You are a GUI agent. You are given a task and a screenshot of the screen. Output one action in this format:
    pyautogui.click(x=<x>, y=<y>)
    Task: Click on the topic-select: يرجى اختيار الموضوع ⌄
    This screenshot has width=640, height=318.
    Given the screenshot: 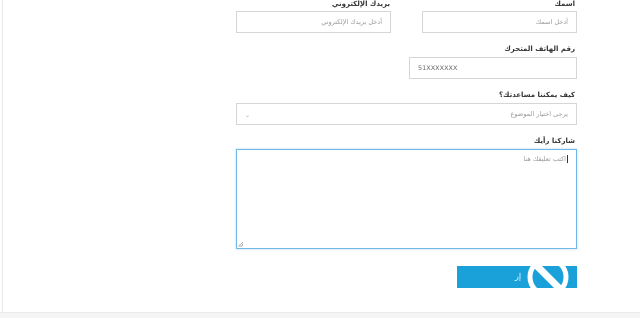 What is the action you would take?
    pyautogui.click(x=406, y=114)
    